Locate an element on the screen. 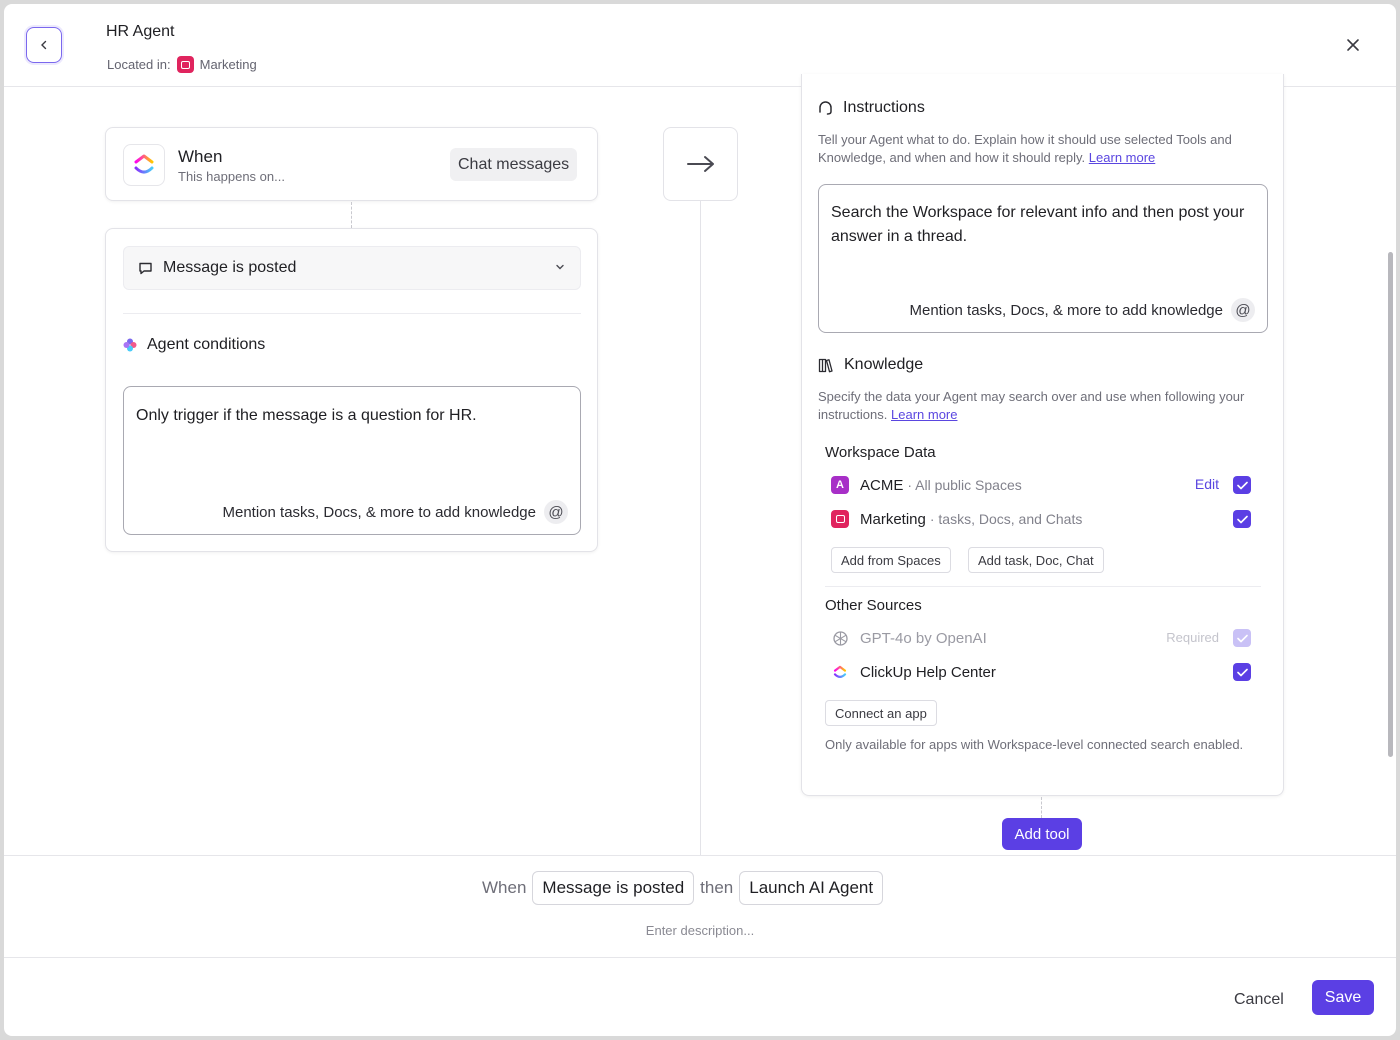 The width and height of the screenshot is (1400, 1040). chevron-left-icon is located at coordinates (44, 45).